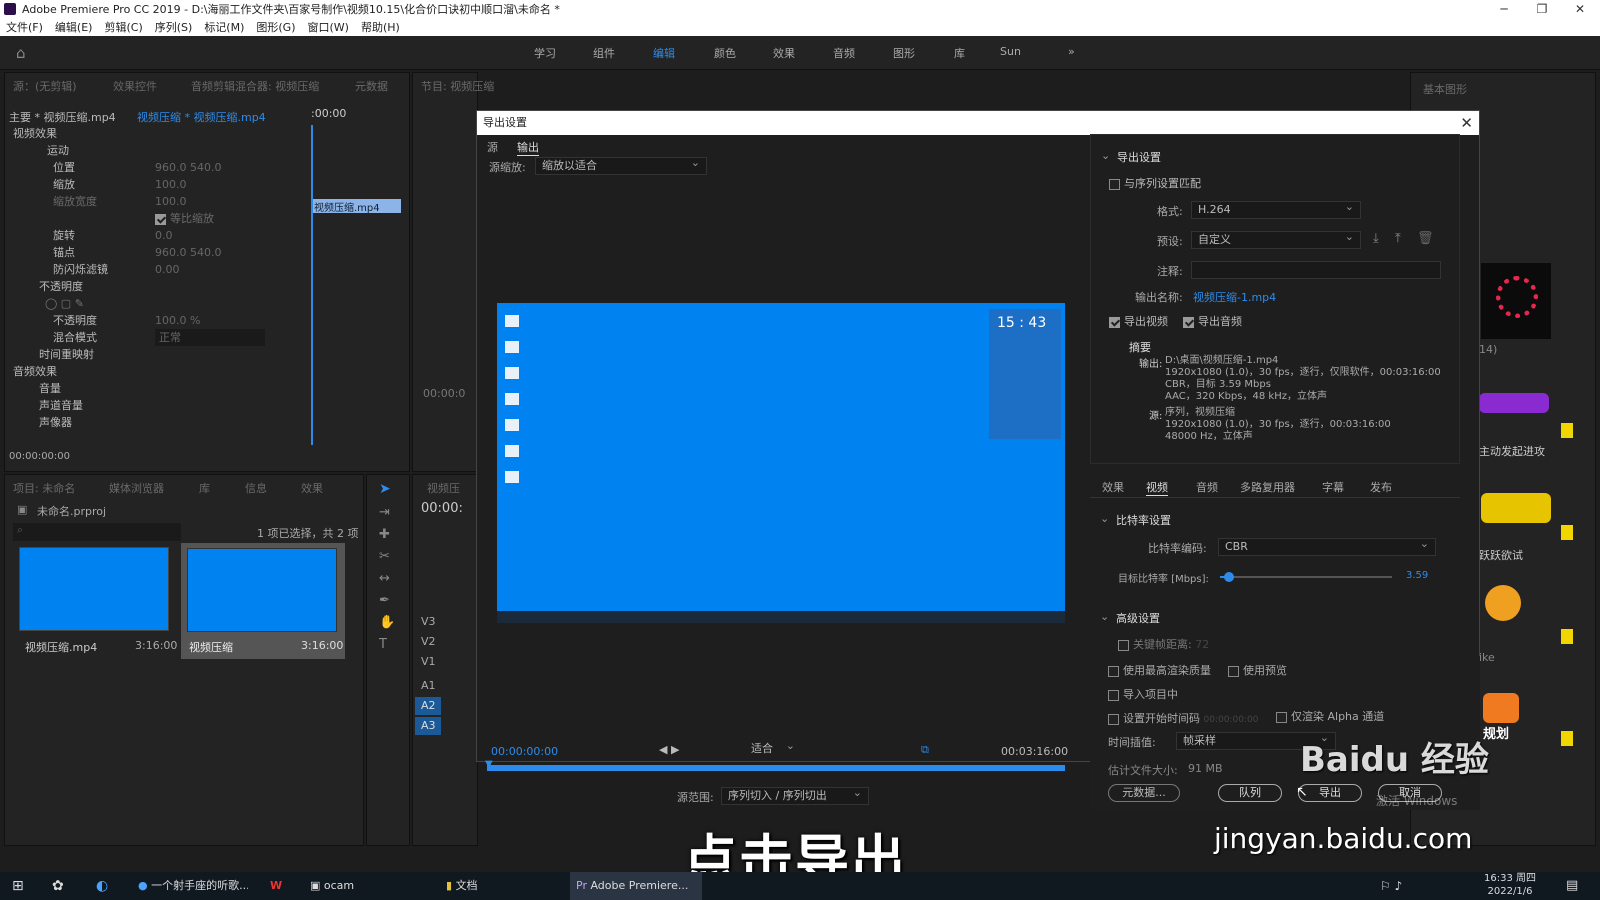 This screenshot has height=900, width=1600. Describe the element at coordinates (97, 532) in the screenshot. I see `project-search-input: ⌕` at that location.